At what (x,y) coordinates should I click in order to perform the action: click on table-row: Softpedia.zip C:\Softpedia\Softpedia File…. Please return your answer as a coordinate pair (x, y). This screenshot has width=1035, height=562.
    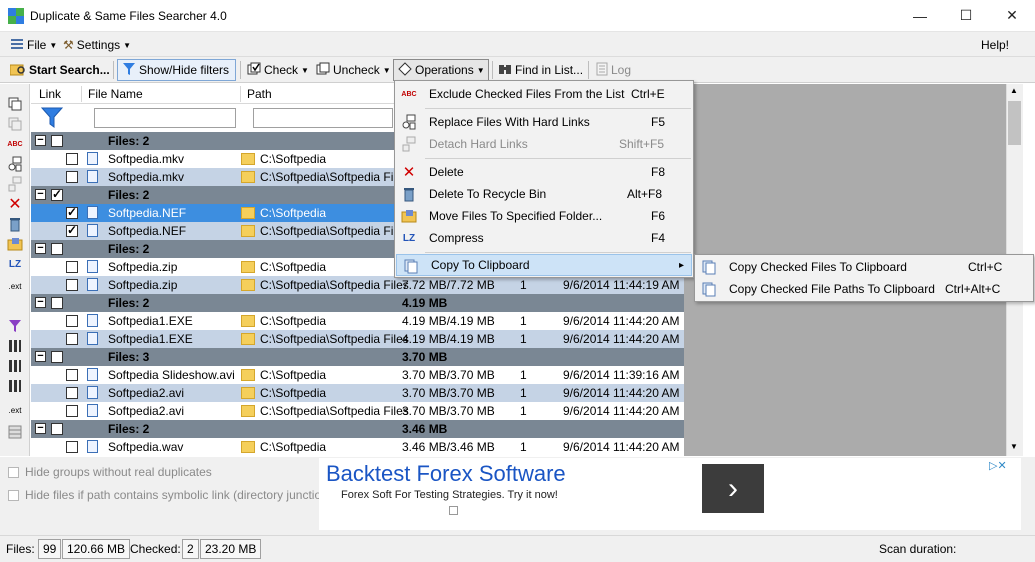
    Looking at the image, I should click on (357, 285).